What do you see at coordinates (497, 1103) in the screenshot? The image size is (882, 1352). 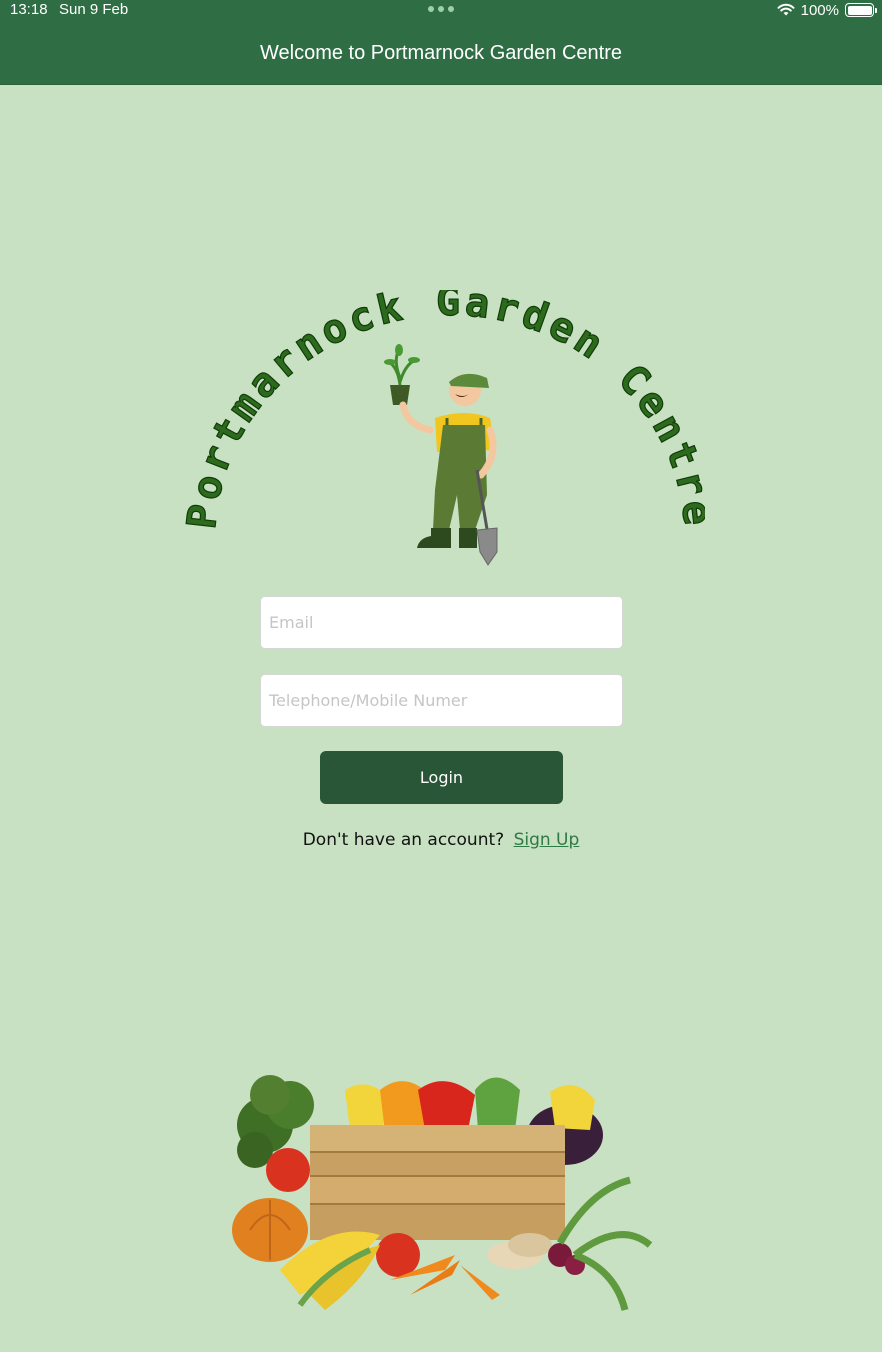 I see `herbs-icon` at bounding box center [497, 1103].